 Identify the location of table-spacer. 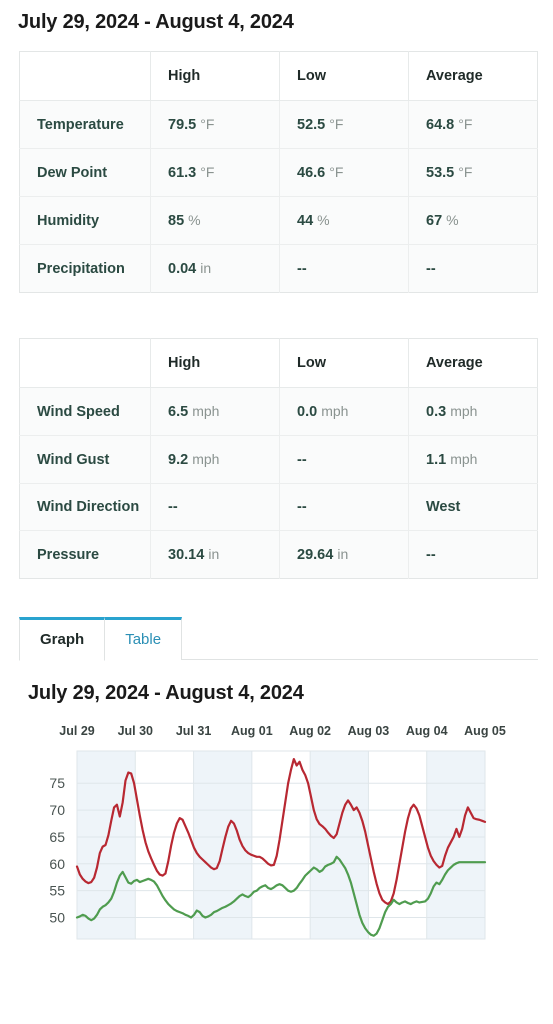
(276, 307).